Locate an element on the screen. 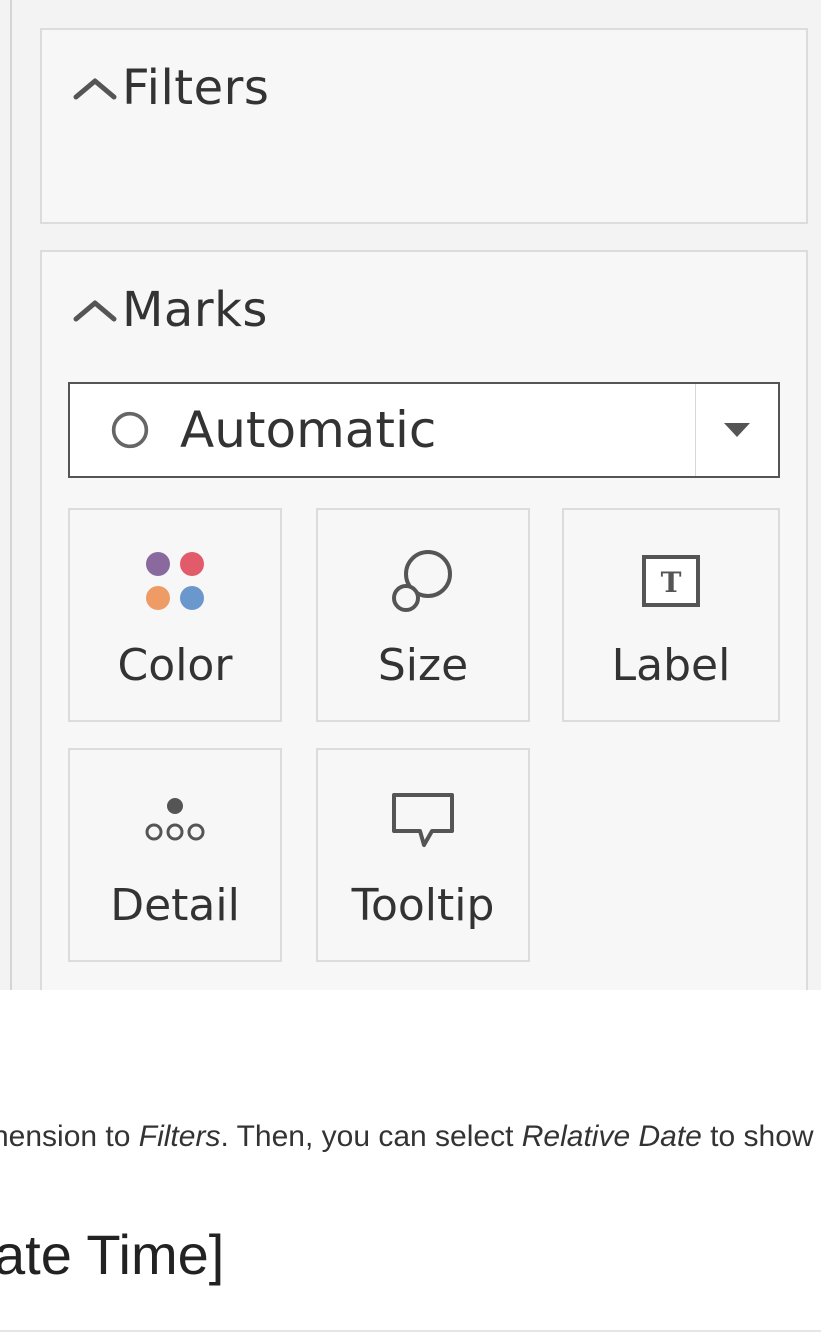  size-circles-icon is located at coordinates (423, 581).